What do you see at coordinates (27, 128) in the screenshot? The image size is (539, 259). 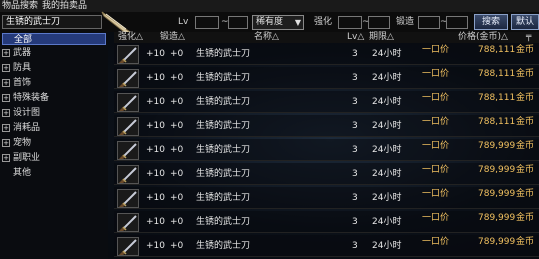 I see `category-label: 消耗品` at bounding box center [27, 128].